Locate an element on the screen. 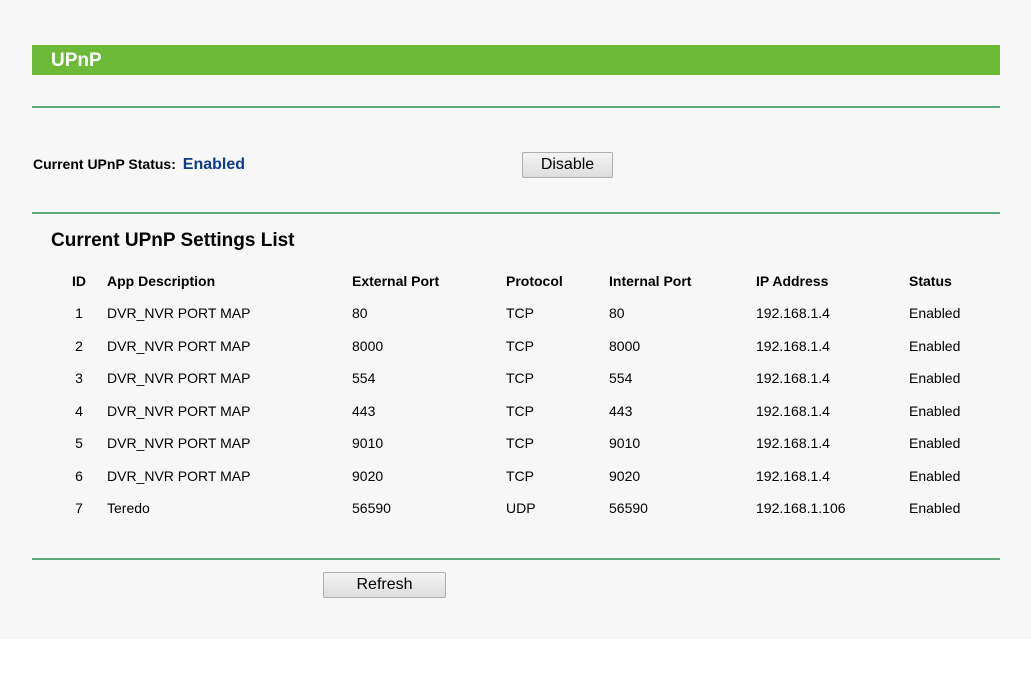  cell-internal-port: 443 is located at coordinates (621, 410).